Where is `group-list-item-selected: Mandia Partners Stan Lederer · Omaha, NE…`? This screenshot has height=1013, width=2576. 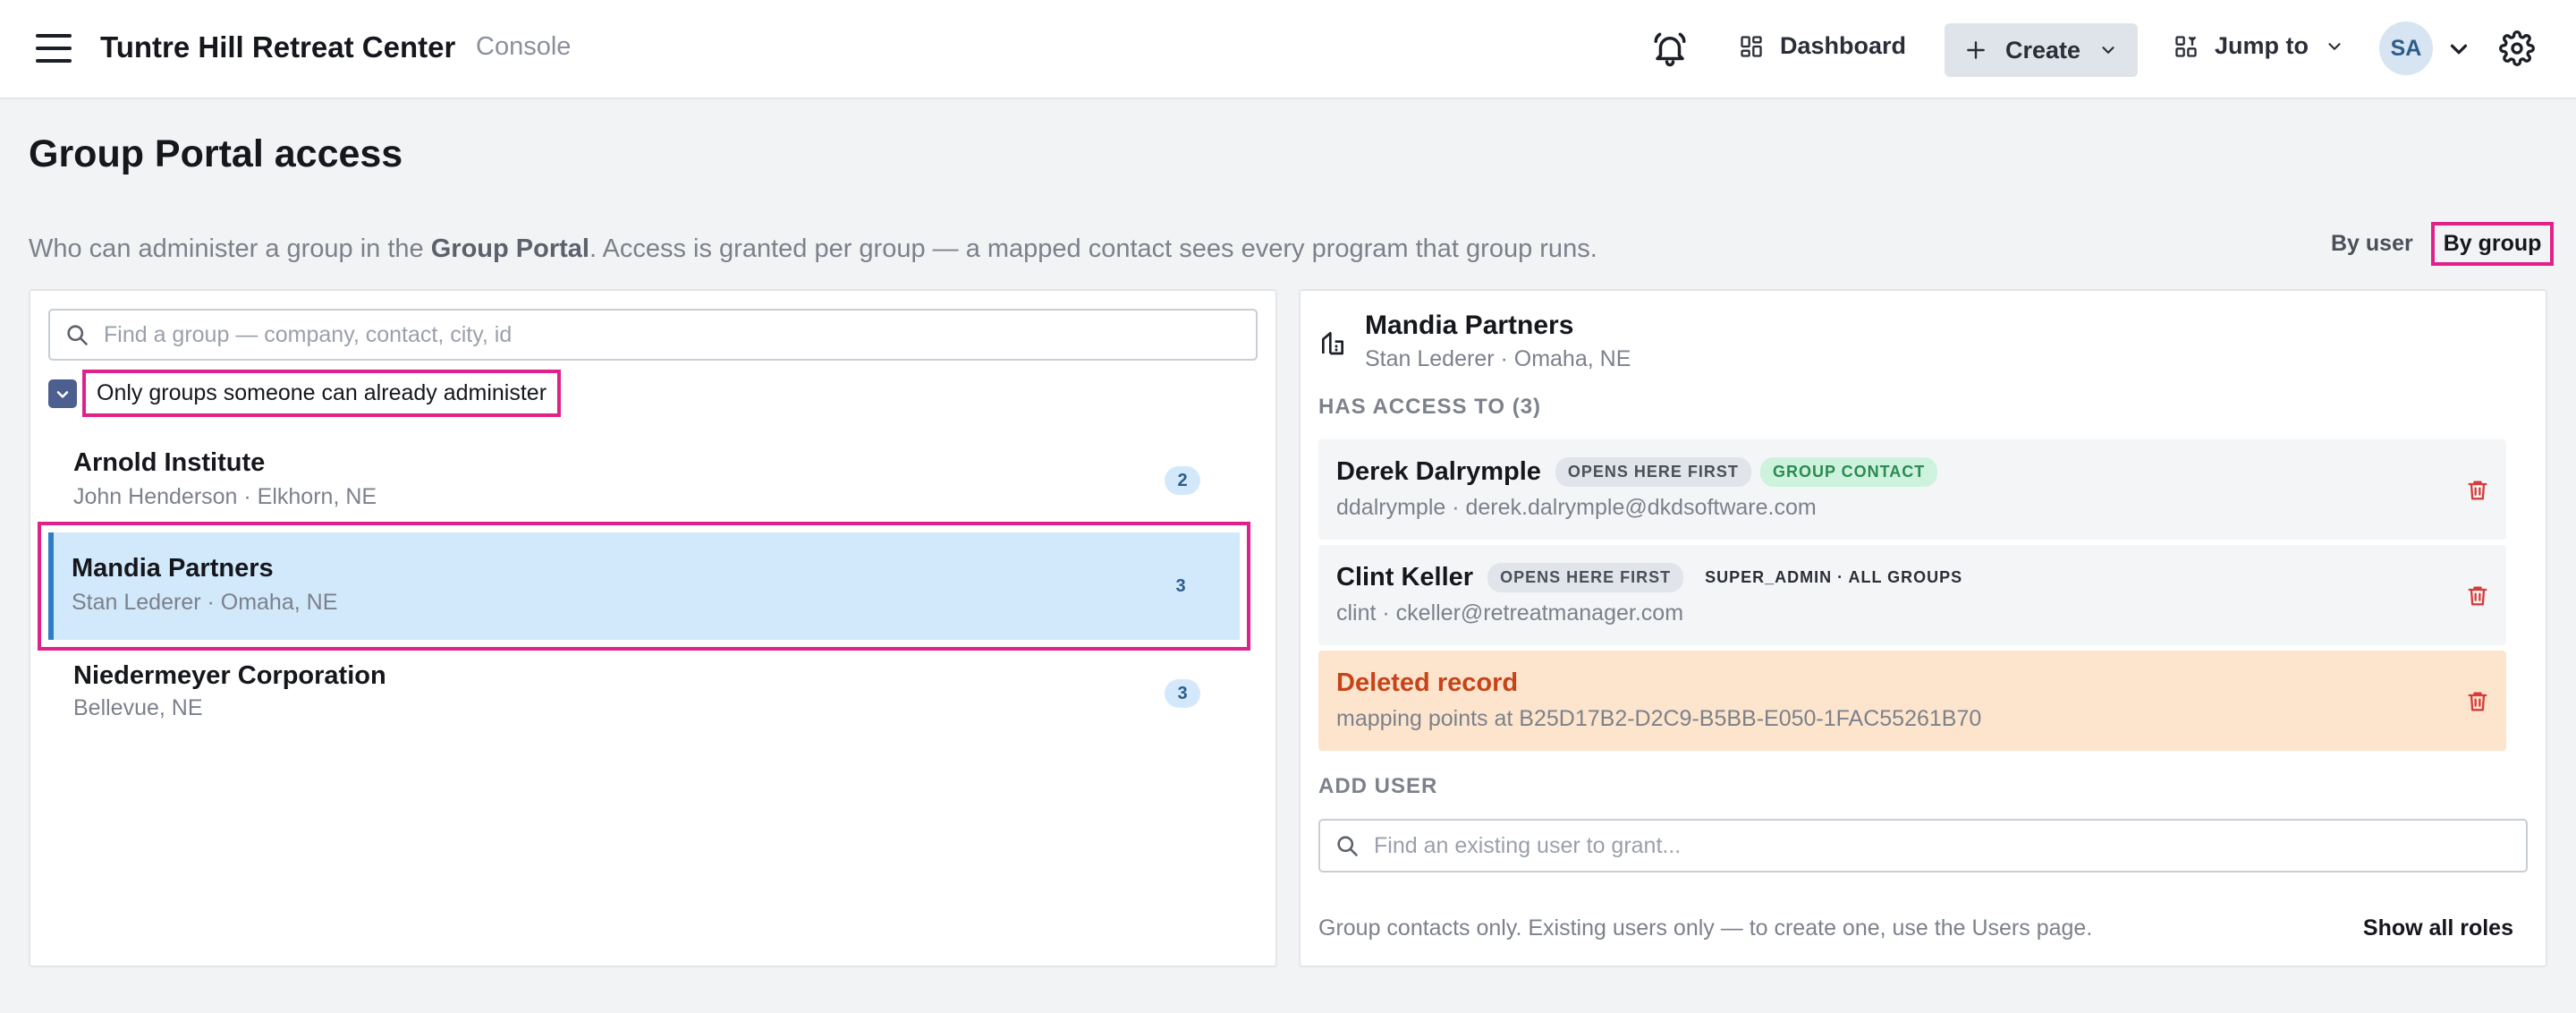
group-list-item-selected: Mandia Partners Stan Lederer · Omaha, NE… is located at coordinates (644, 586).